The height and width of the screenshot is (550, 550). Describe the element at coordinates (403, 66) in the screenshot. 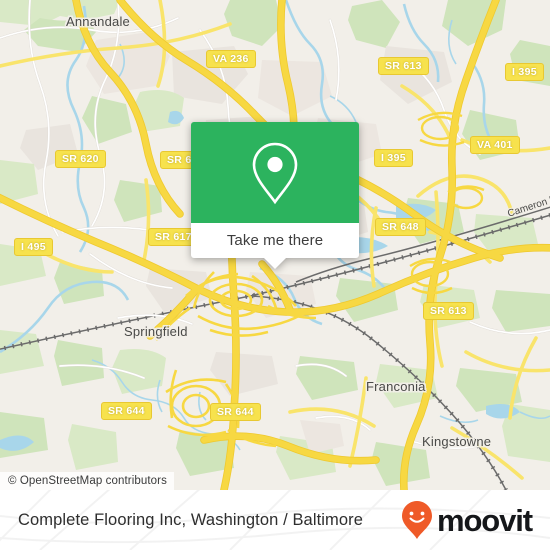

I see `road-shield-sr-613-n: SR 613` at that location.